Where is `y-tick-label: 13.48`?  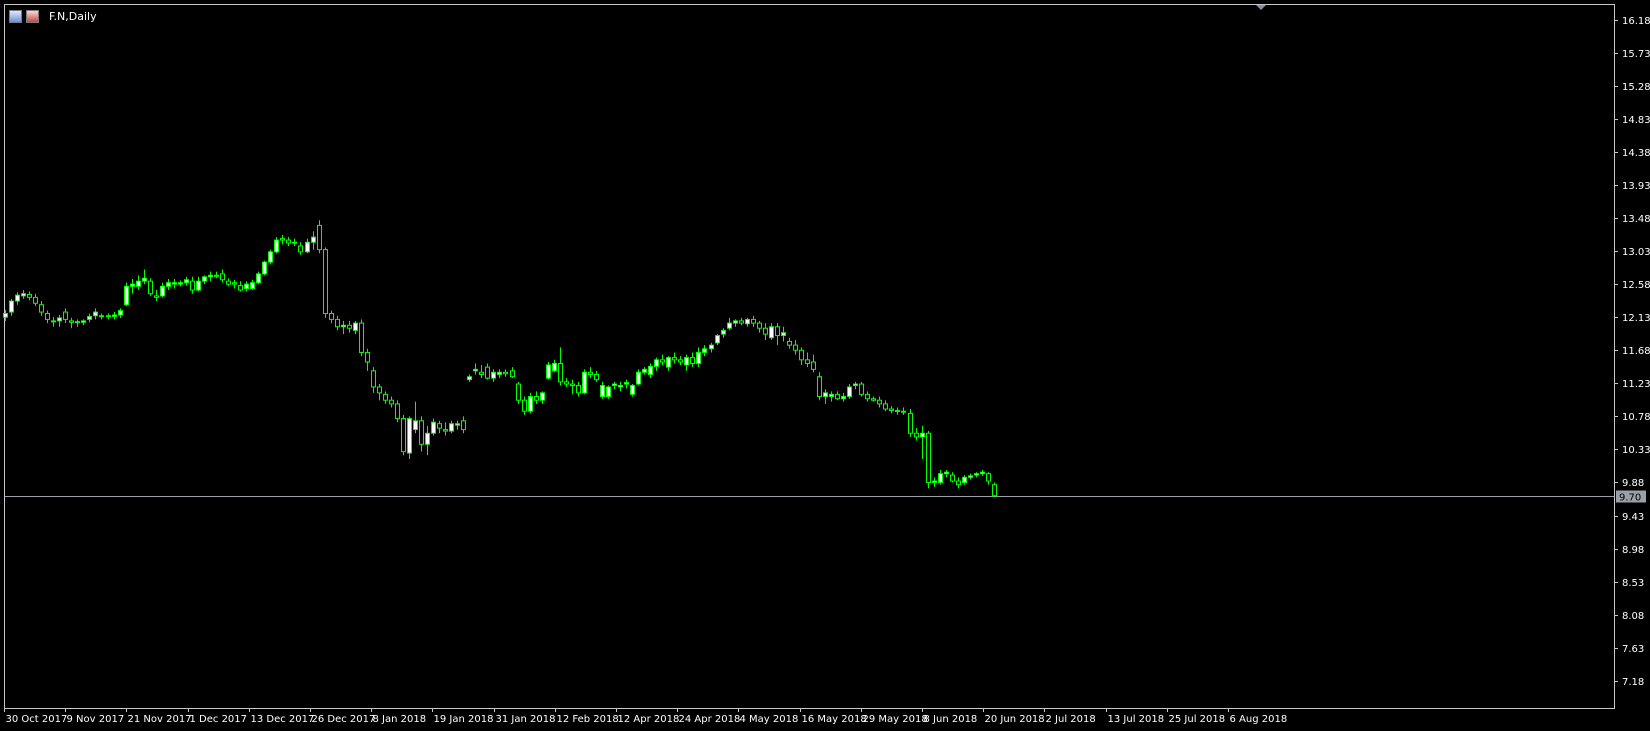 y-tick-label: 13.48 is located at coordinates (1636, 219).